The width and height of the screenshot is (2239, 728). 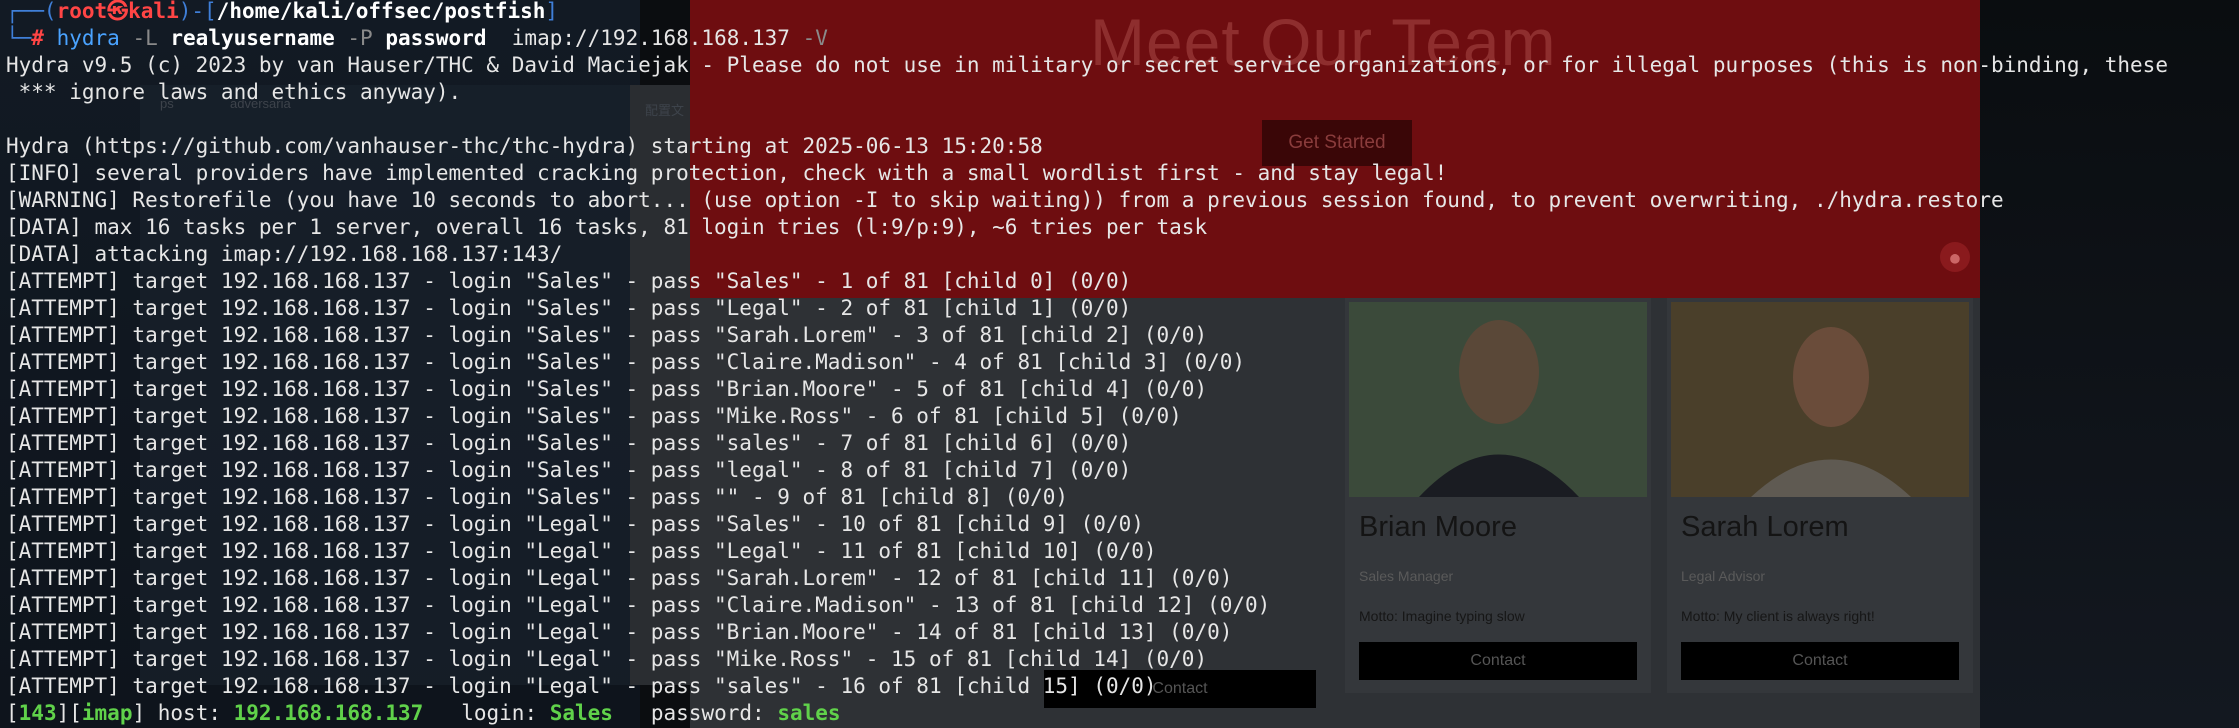 I want to click on result-login: Sales, so click(x=581, y=713).